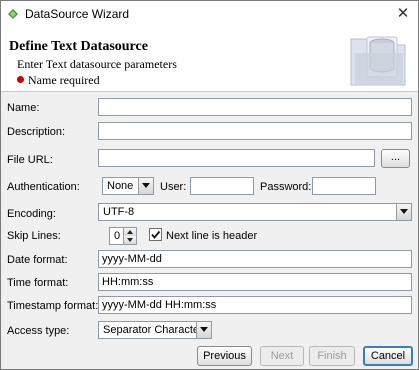  What do you see at coordinates (20, 79) in the screenshot?
I see `required-dot-icon` at bounding box center [20, 79].